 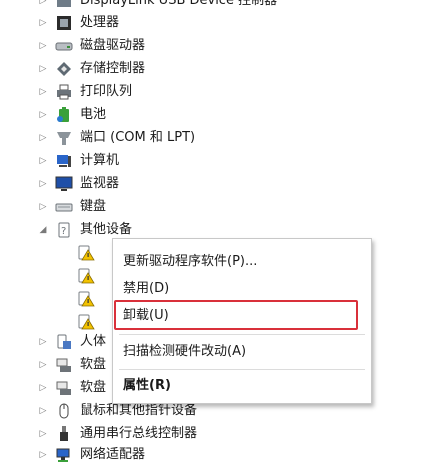 I want to click on tree-item-label: 端口 (COM 和 LPT), so click(x=138, y=137).